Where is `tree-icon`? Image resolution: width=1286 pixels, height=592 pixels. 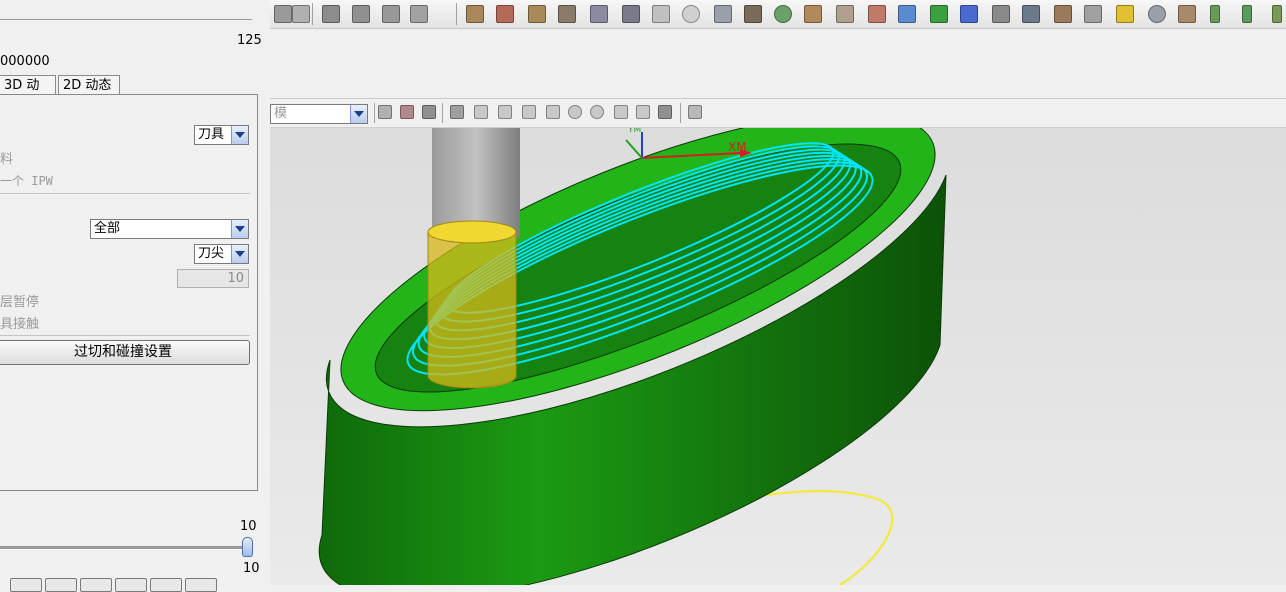 tree-icon is located at coordinates (1001, 14).